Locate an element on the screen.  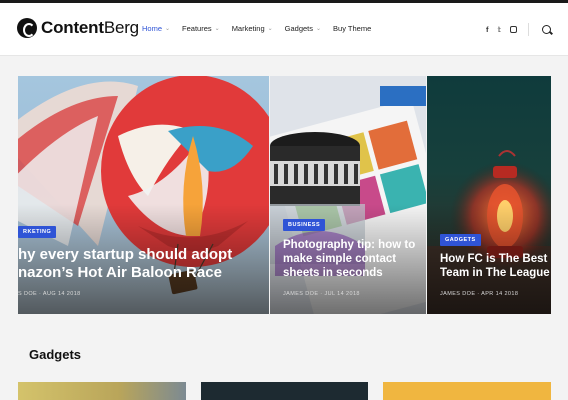
social-links: f 𝕥 is located at coordinates (501, 29).